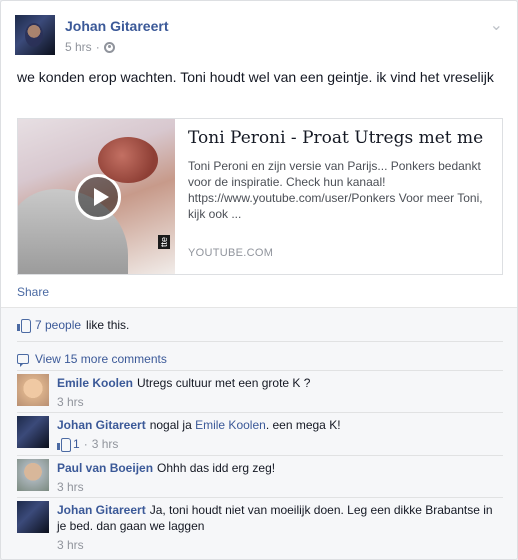 The width and height of the screenshot is (518, 560). I want to click on likes-count-link: 7 people, so click(58, 325).